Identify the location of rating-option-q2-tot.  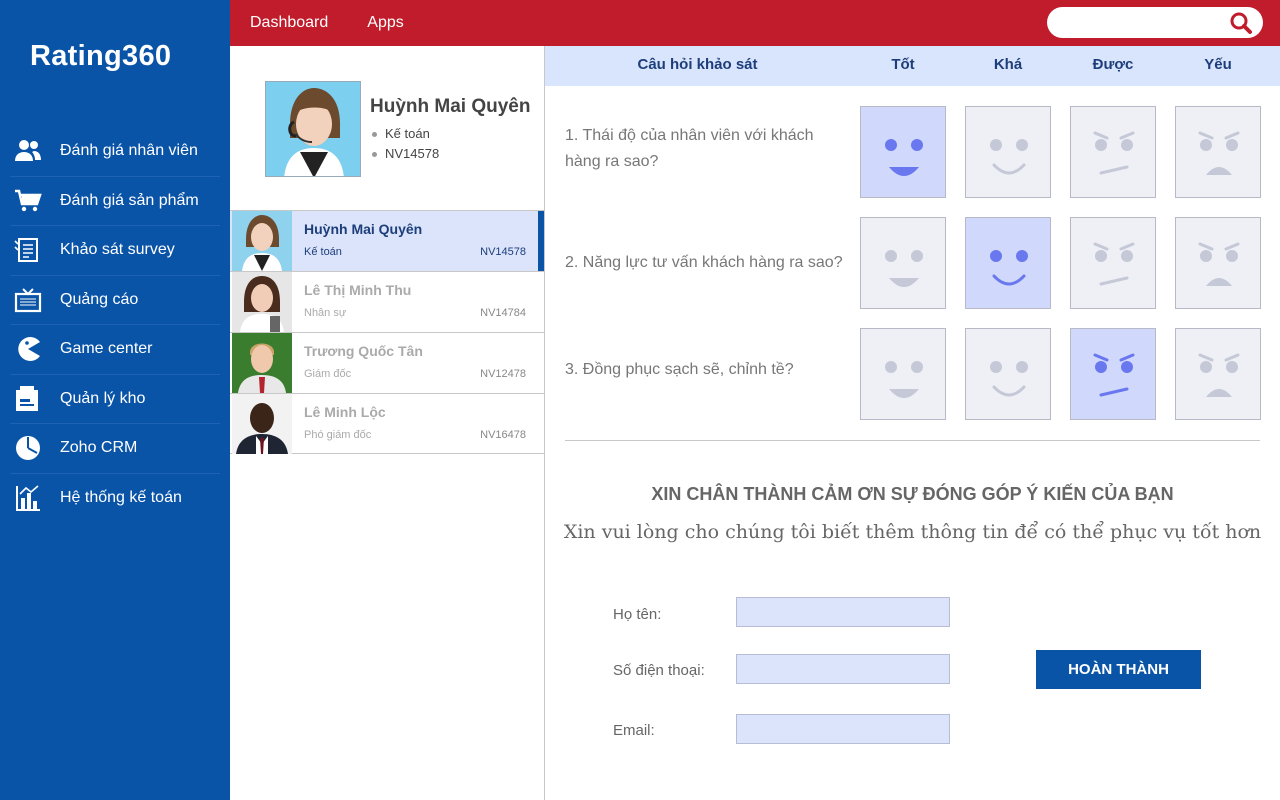
(903, 263).